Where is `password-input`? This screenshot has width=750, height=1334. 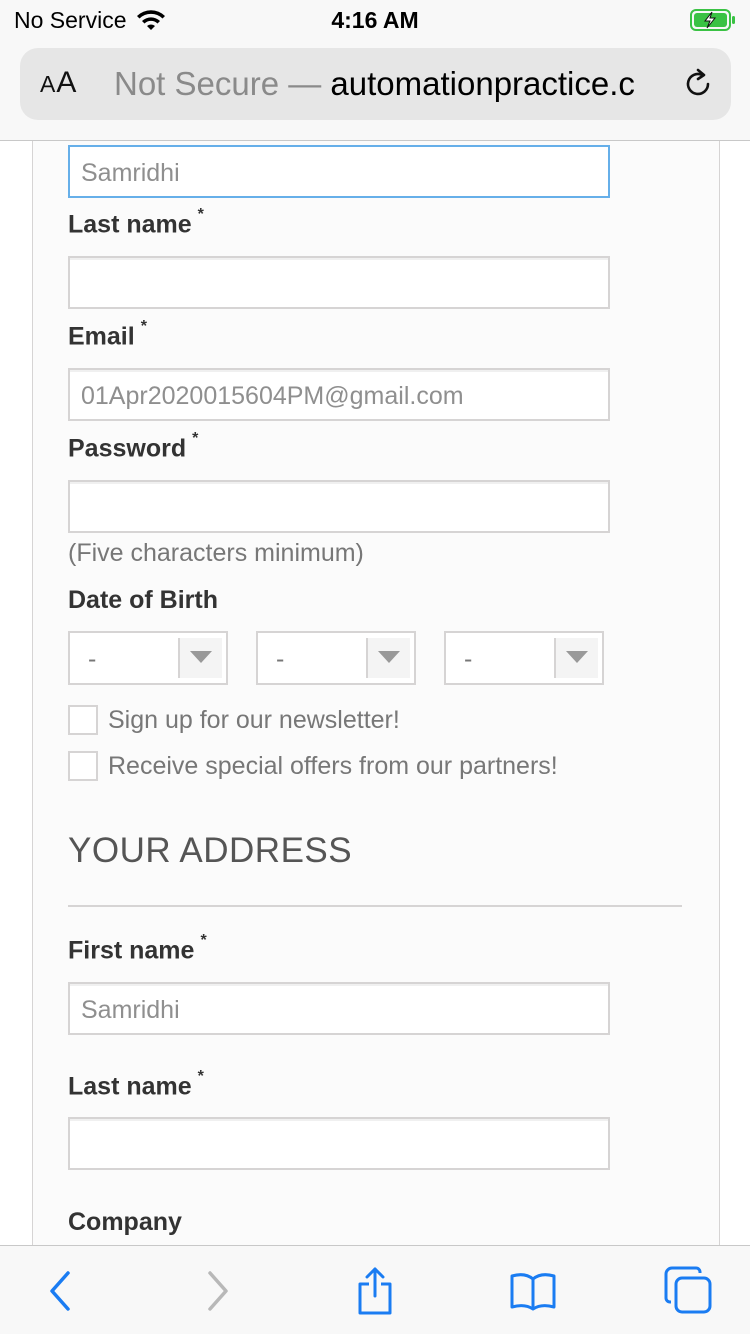
password-input is located at coordinates (339, 506).